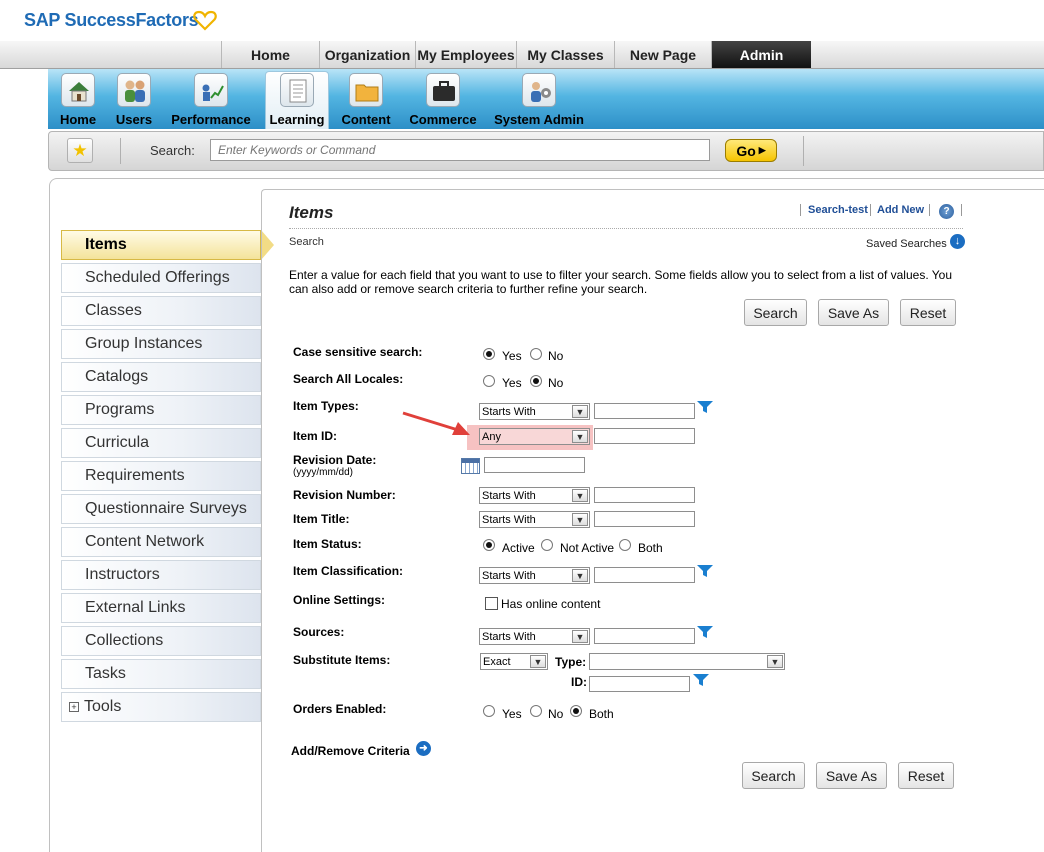 This screenshot has height=852, width=1044. Describe the element at coordinates (161, 245) in the screenshot. I see `sidebar-item-items: Items` at that location.